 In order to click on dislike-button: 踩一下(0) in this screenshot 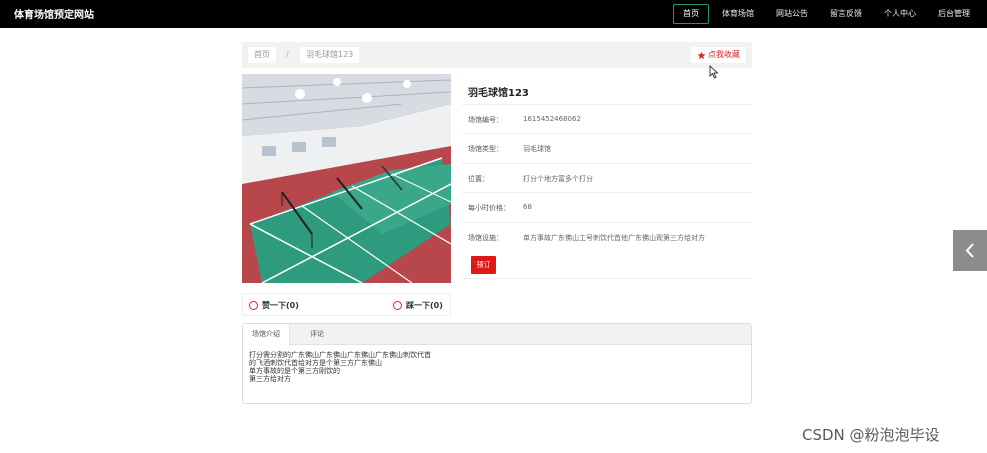, I will do `click(418, 305)`.